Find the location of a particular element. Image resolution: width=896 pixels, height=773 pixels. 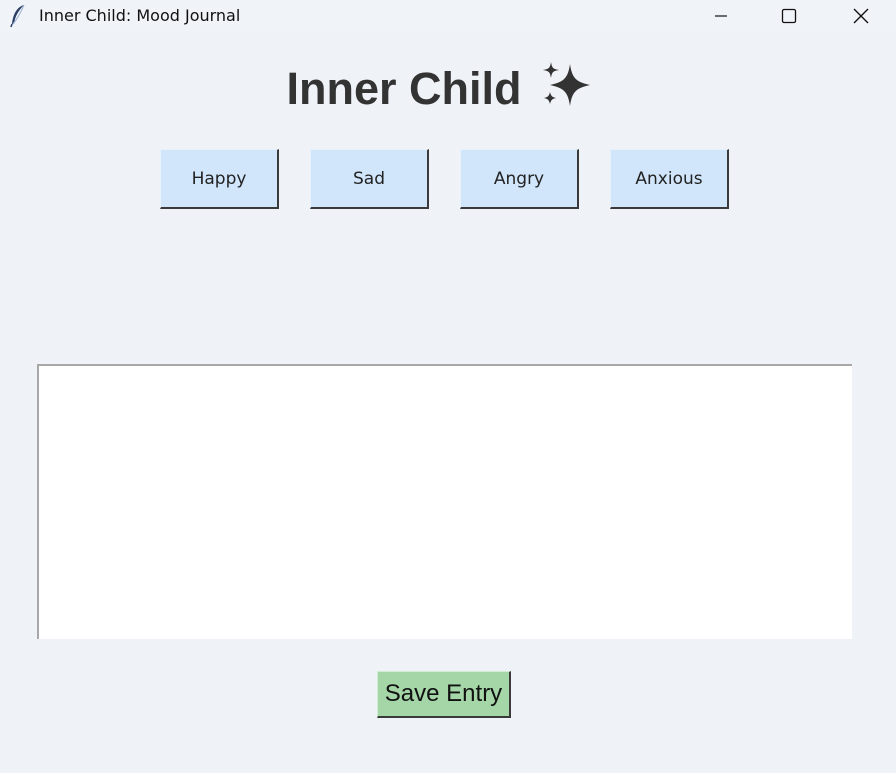

mood-button-sad: Sad is located at coordinates (369, 179).